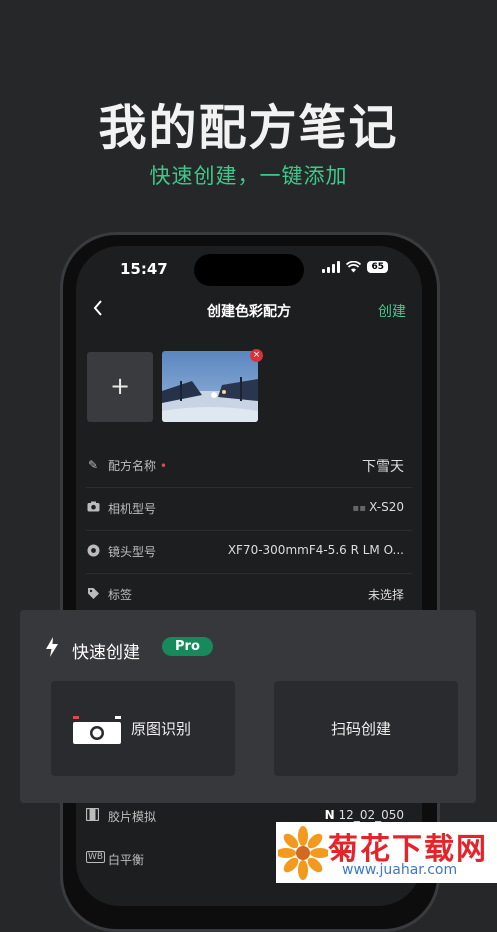 Image resolution: width=497 pixels, height=932 pixels. I want to click on scan-create-button: 扫码创建, so click(366, 728).